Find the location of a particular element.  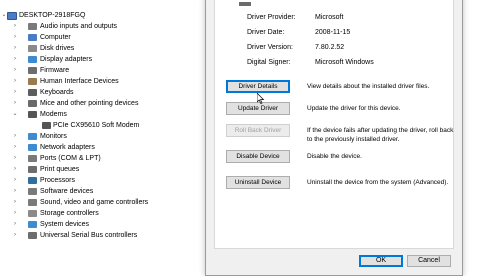

uninstall-device-button: Uninstall Device is located at coordinates (258, 182).